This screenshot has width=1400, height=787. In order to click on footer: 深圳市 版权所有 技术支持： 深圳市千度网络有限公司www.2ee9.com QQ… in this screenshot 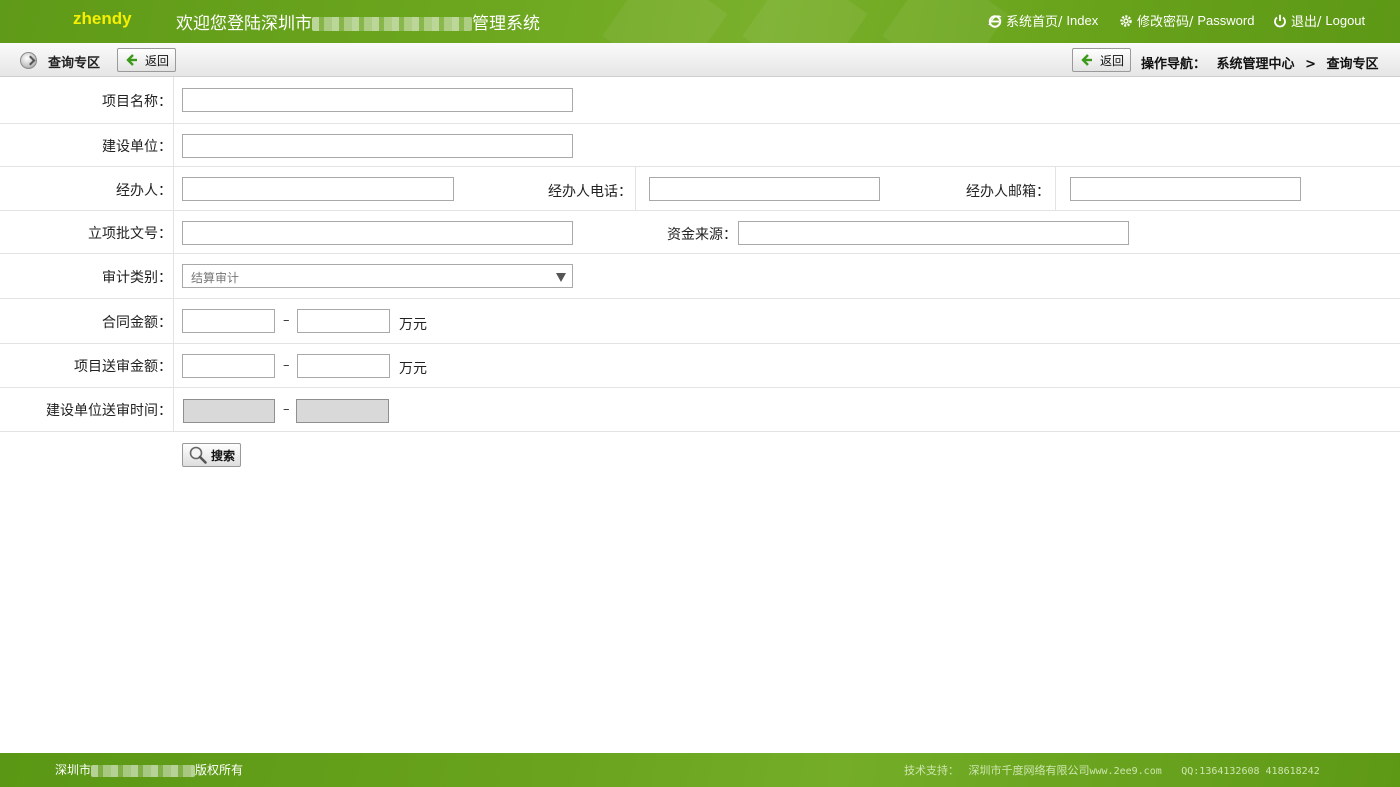, I will do `click(700, 770)`.